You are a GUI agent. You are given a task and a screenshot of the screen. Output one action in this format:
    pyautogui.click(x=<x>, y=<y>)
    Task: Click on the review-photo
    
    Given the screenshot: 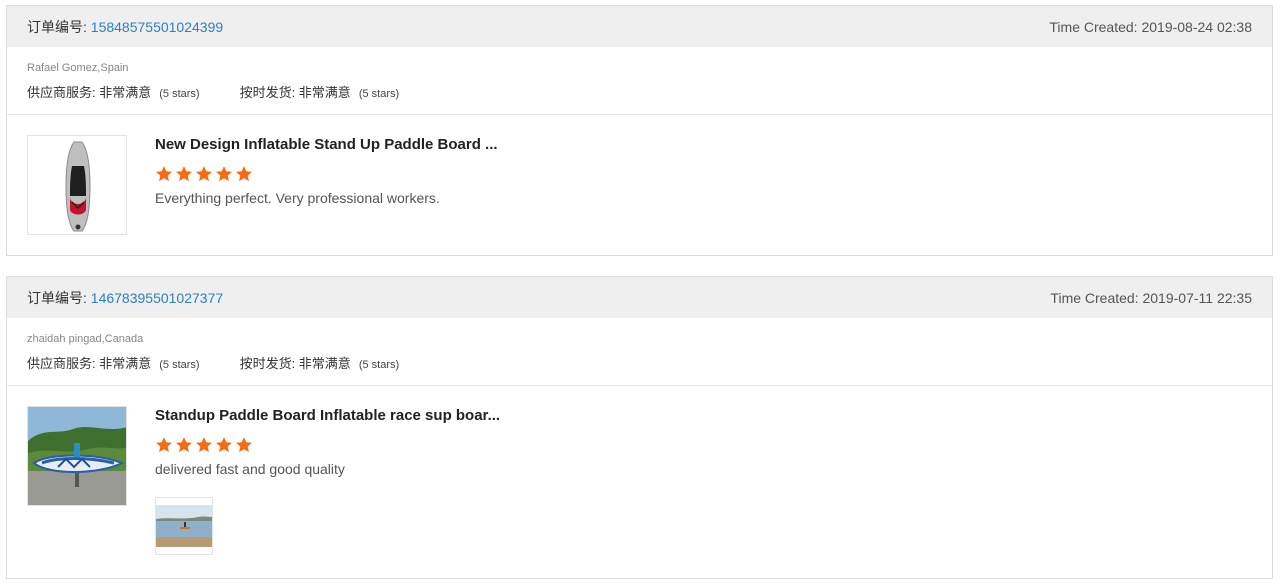 What is the action you would take?
    pyautogui.click(x=184, y=526)
    